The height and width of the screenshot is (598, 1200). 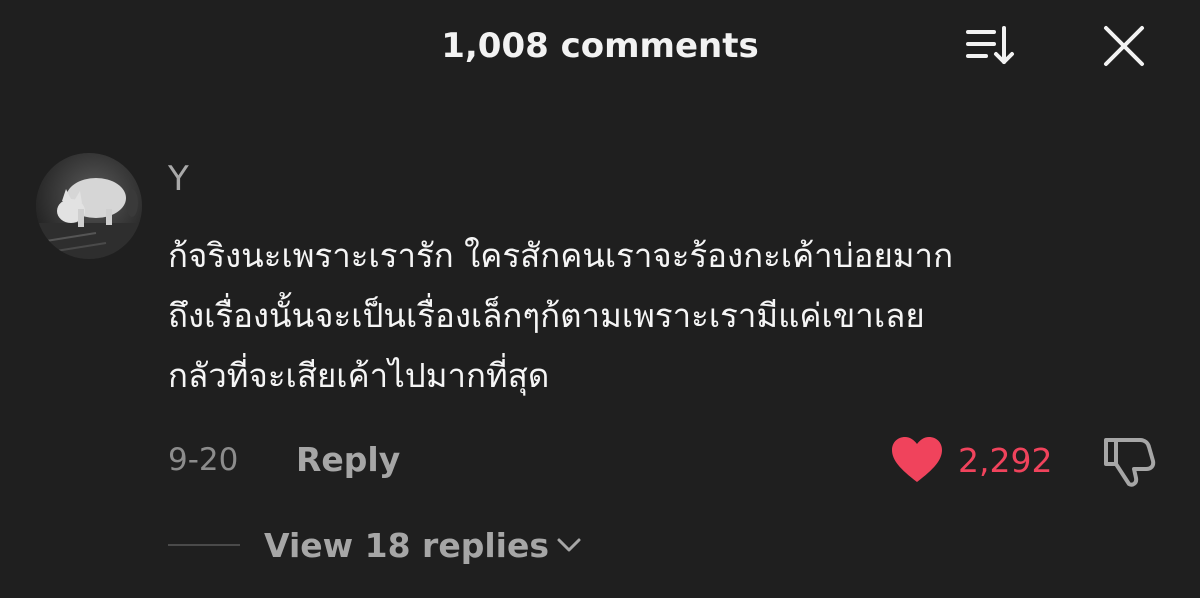 I want to click on like-button: 2,292, so click(x=971, y=460).